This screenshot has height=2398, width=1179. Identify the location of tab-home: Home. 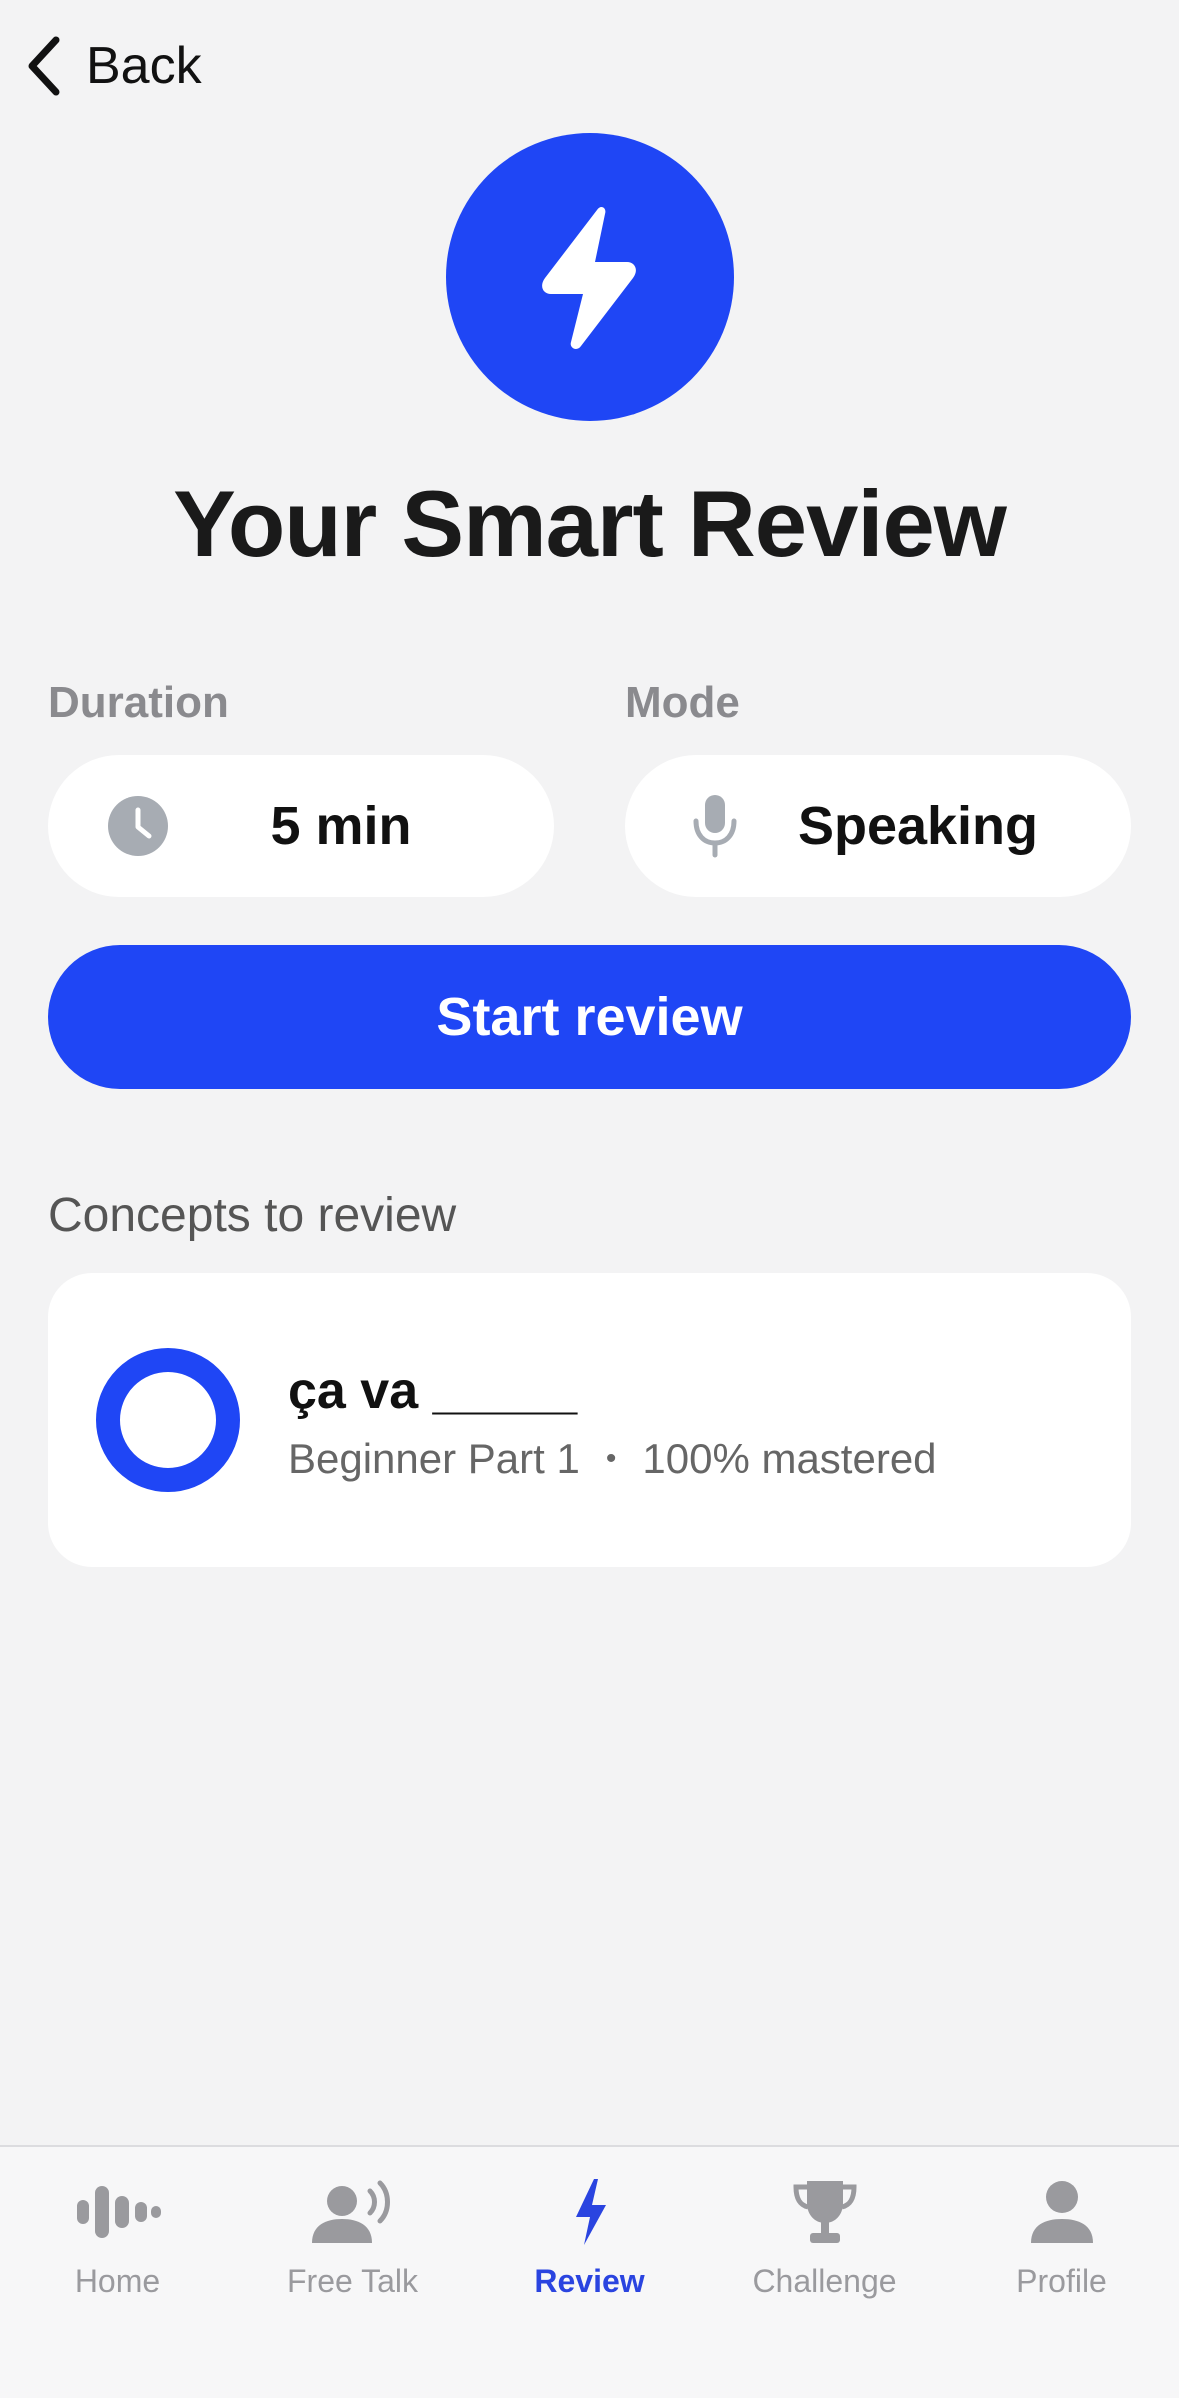
(117, 2227).